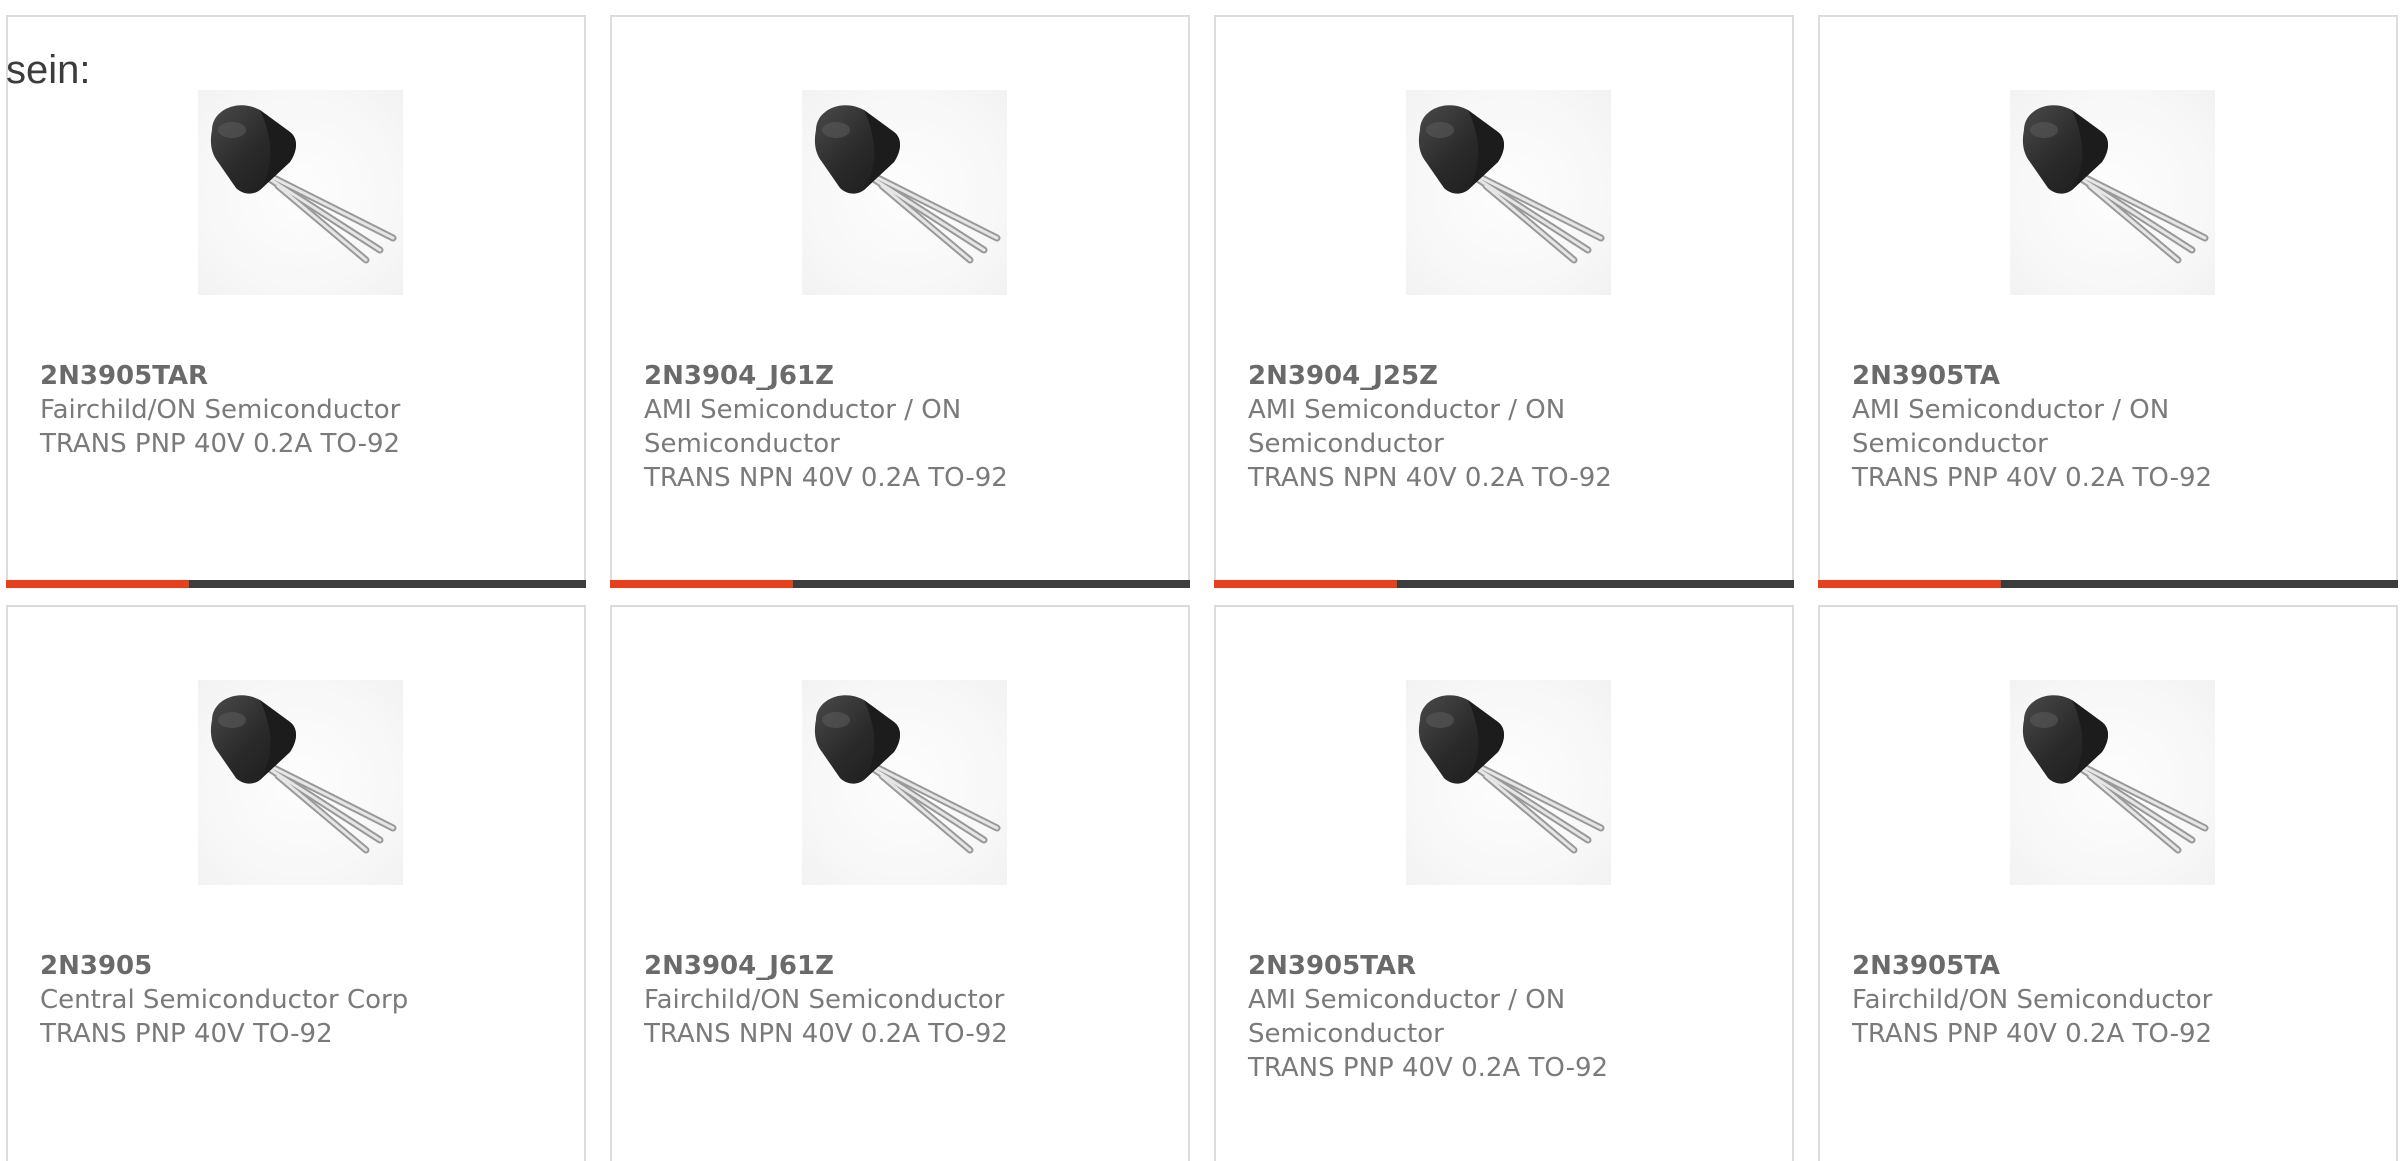  Describe the element at coordinates (48, 70) in the screenshot. I see `intro-text: sein:` at that location.